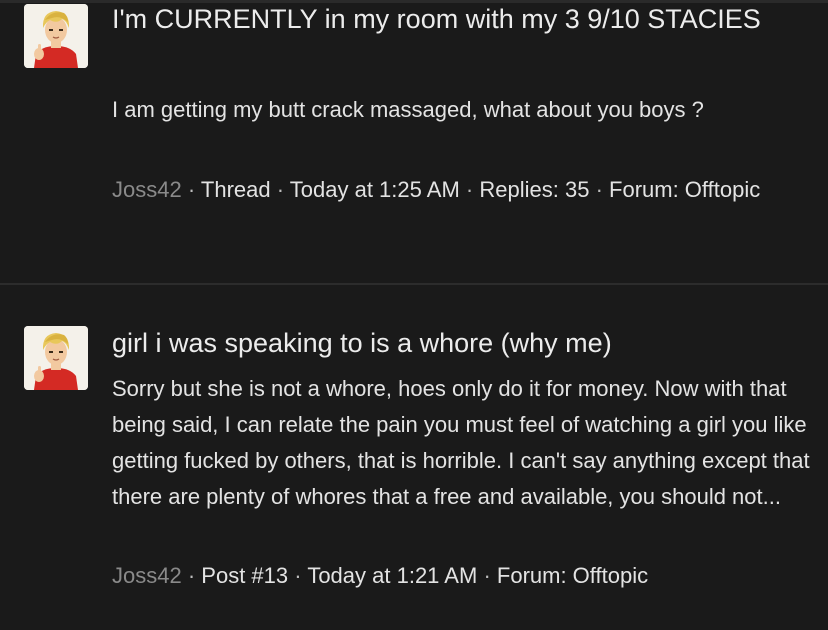 This screenshot has width=828, height=630. What do you see at coordinates (235, 189) in the screenshot?
I see `content-type: Thread` at bounding box center [235, 189].